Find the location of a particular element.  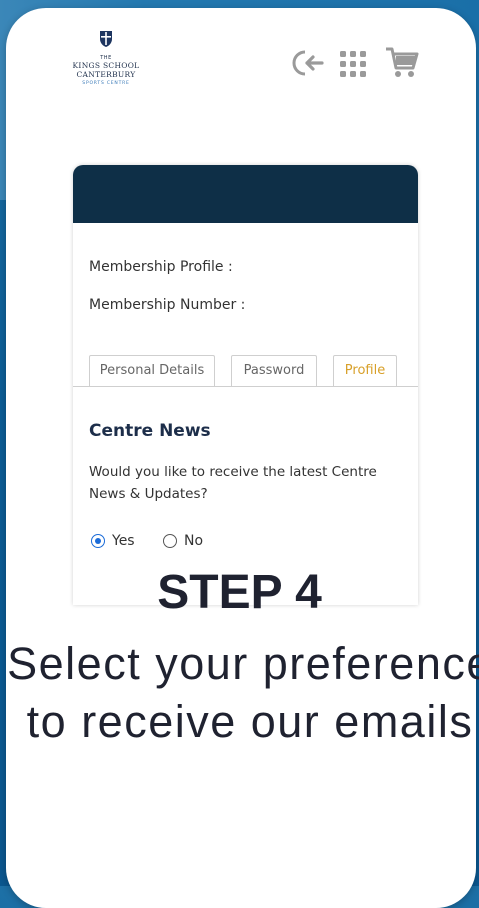

back-arrow-icon is located at coordinates (309, 63).